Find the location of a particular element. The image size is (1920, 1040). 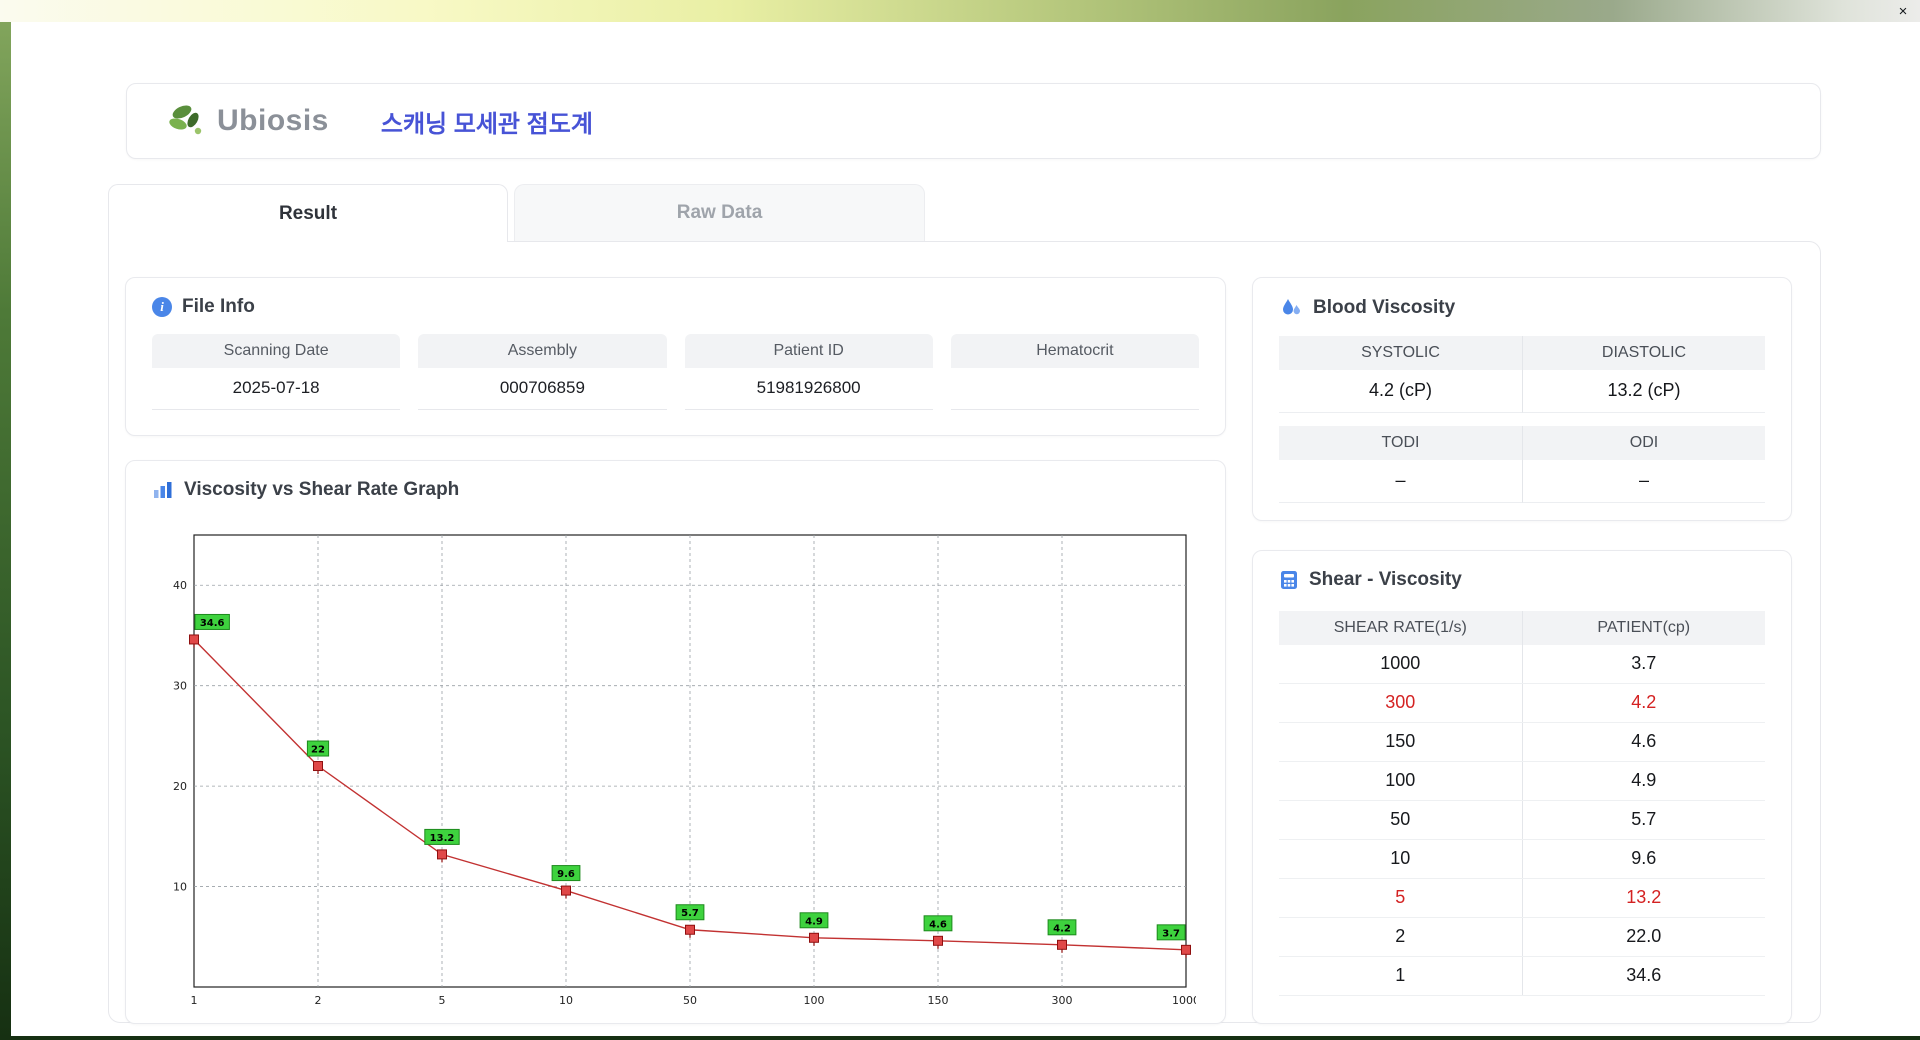

info-icon: i is located at coordinates (162, 307).